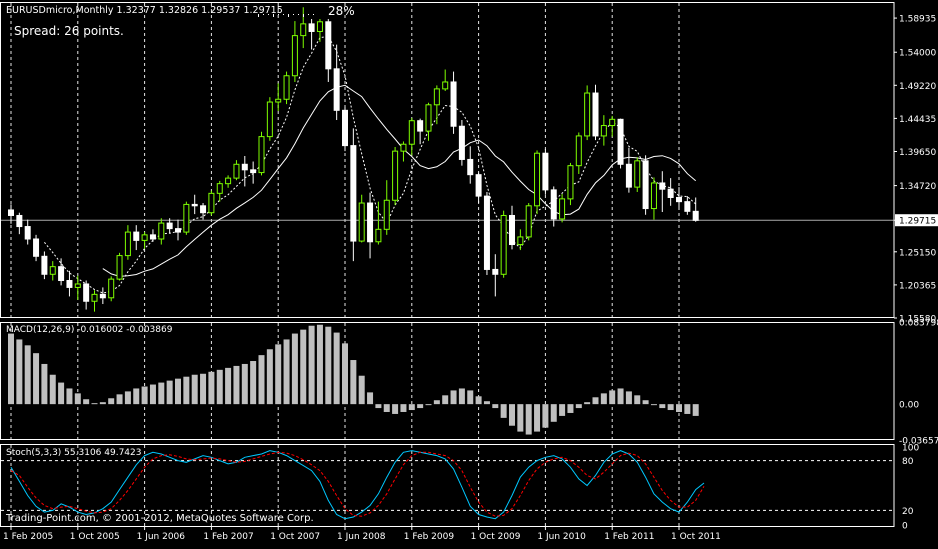 The width and height of the screenshot is (938, 549). Describe the element at coordinates (909, 406) in the screenshot. I see `macd-axis-label: 0.00` at that location.